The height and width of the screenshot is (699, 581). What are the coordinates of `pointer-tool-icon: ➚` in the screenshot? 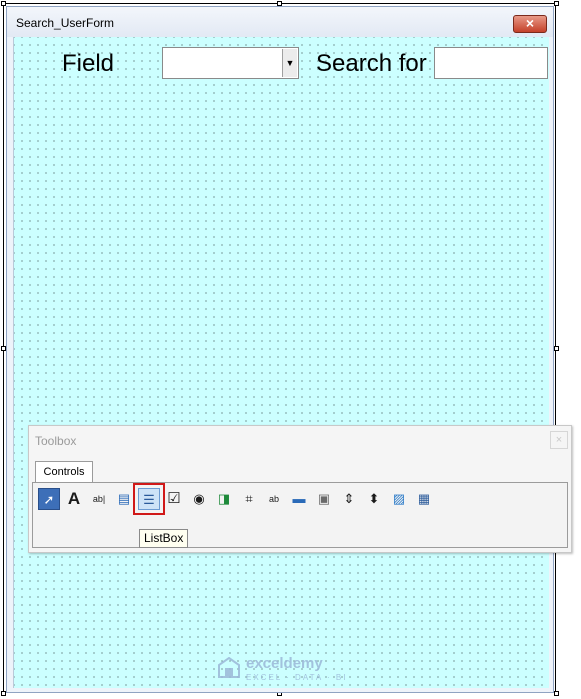 It's located at (49, 499).